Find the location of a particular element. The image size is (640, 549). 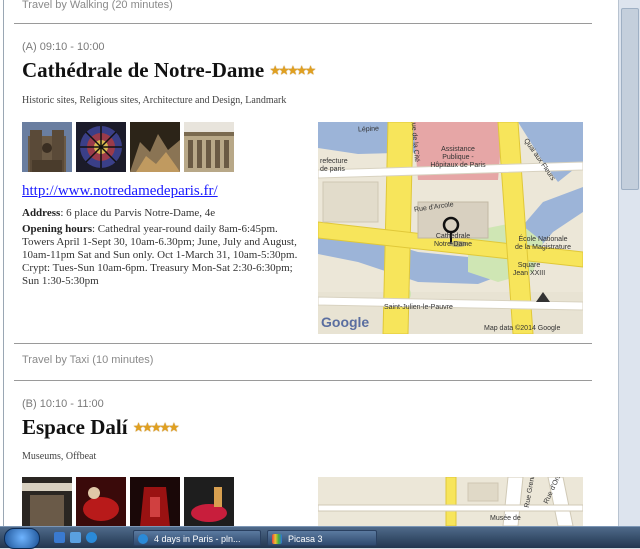

map-label-julien: Saint-Julien-le-Pauvre is located at coordinates (418, 307).